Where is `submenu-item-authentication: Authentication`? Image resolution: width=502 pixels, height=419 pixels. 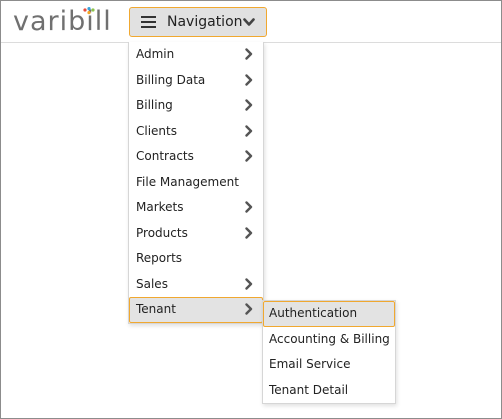 submenu-item-authentication: Authentication is located at coordinates (329, 314).